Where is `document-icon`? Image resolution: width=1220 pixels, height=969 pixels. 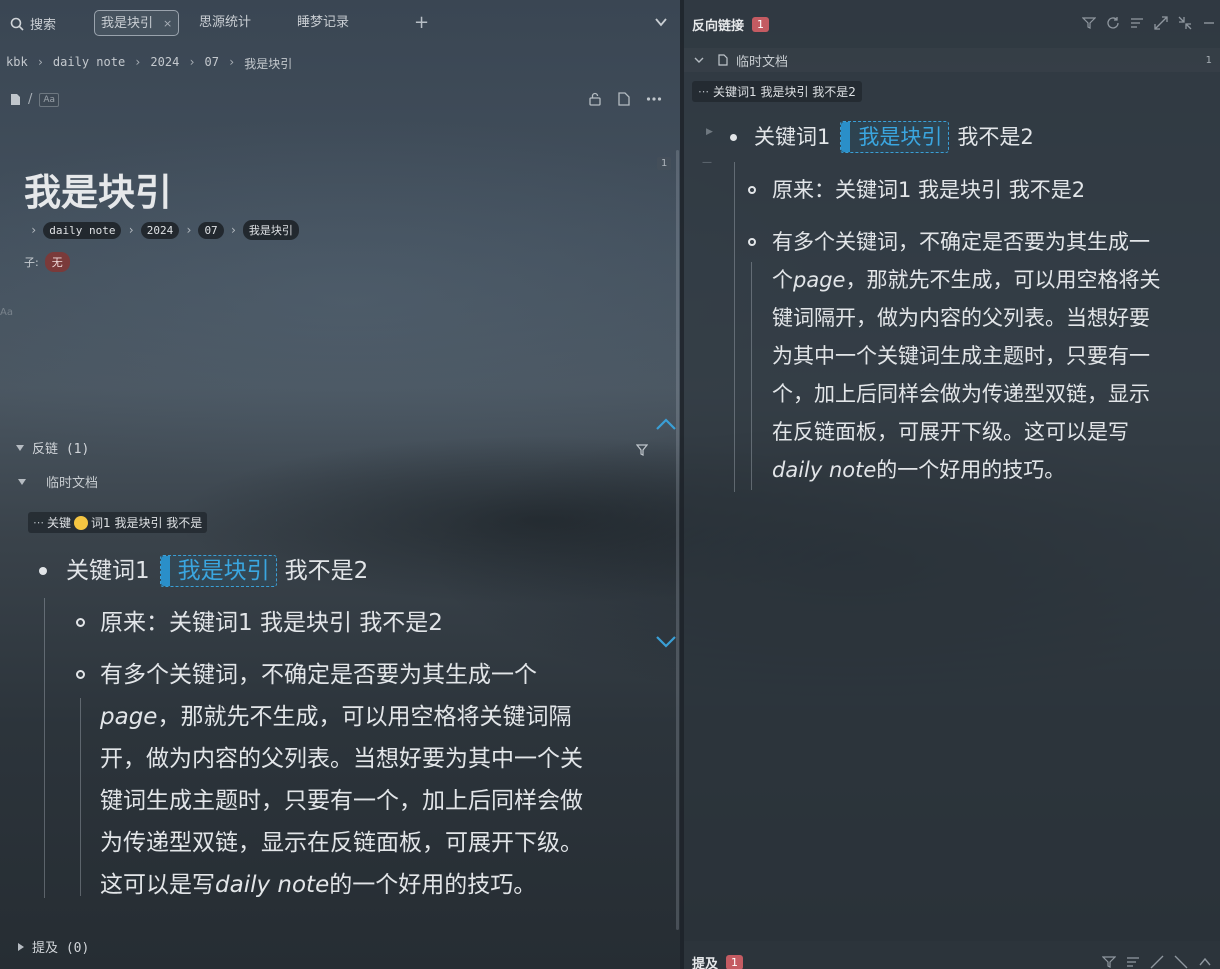 document-icon is located at coordinates (624, 99).